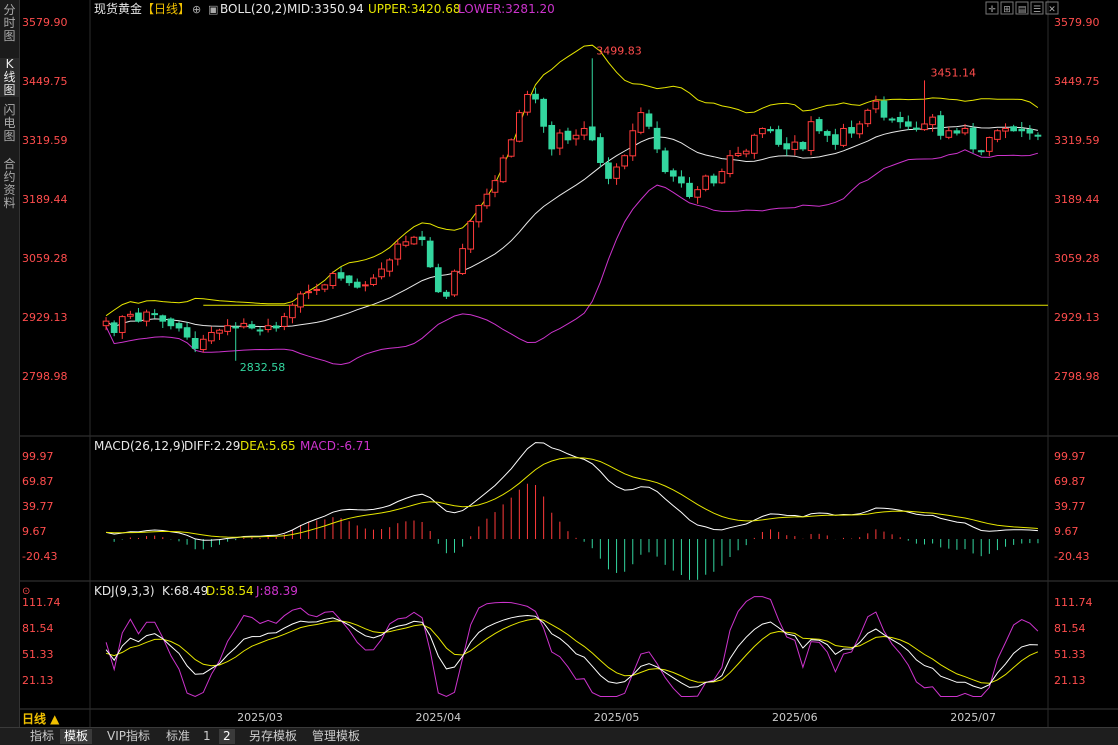 Image resolution: width=1118 pixels, height=745 pixels. I want to click on macd-tick-right: 99.97, so click(1070, 456).